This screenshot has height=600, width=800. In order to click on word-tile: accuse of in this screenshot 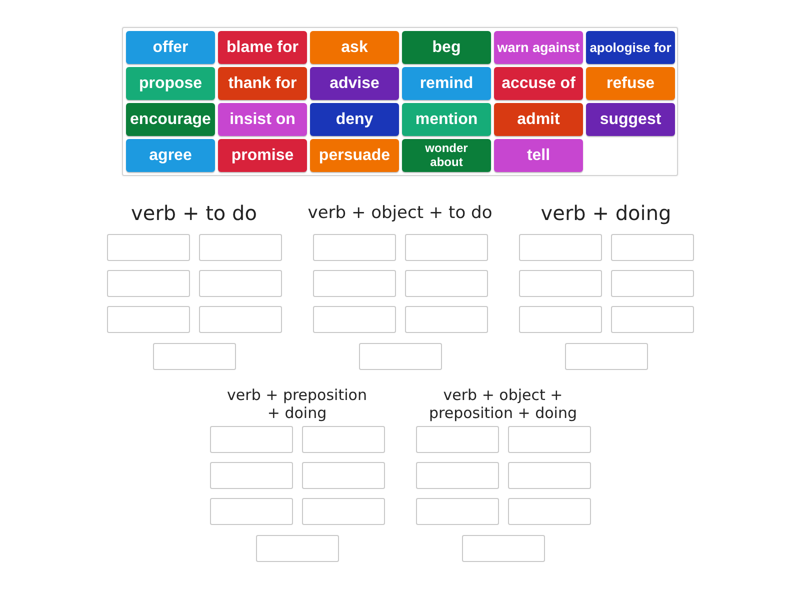, I will do `click(538, 83)`.